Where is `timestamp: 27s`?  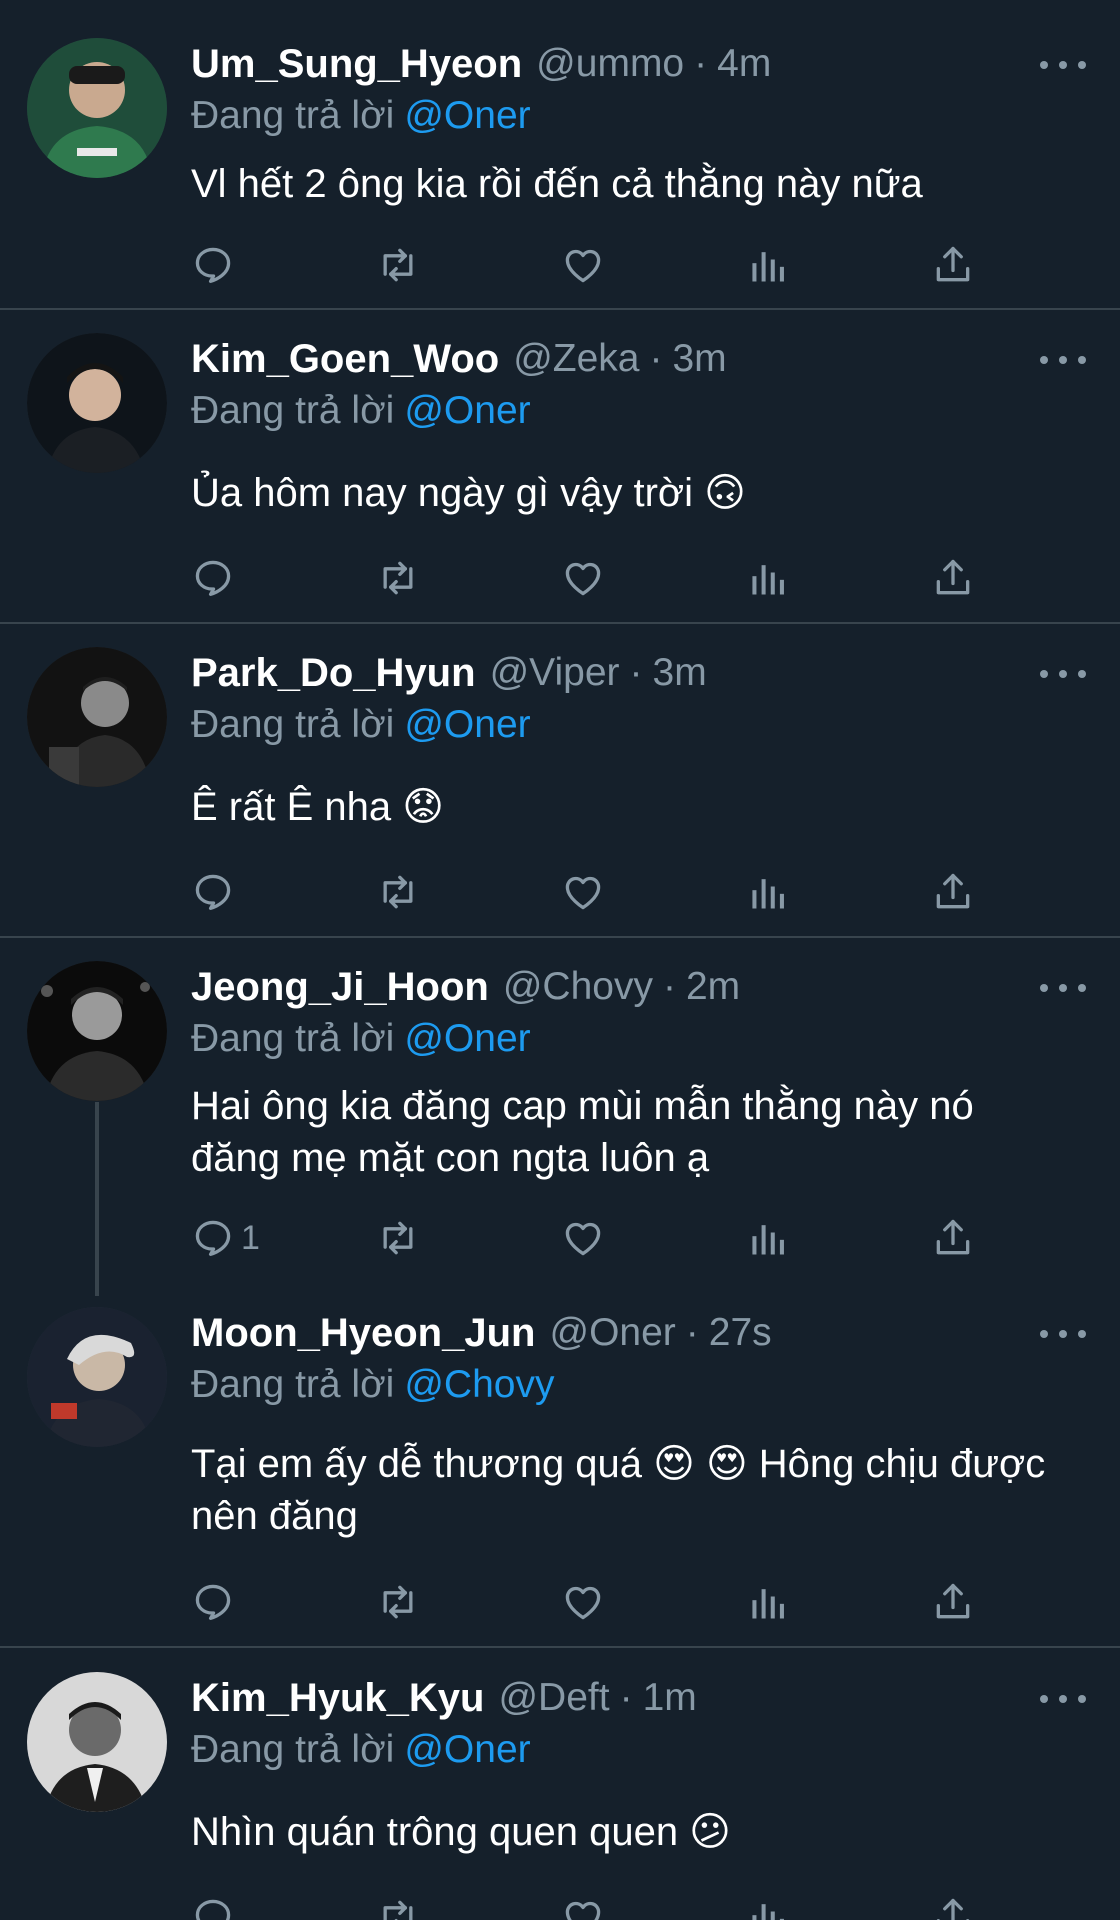
timestamp: 27s is located at coordinates (740, 1333).